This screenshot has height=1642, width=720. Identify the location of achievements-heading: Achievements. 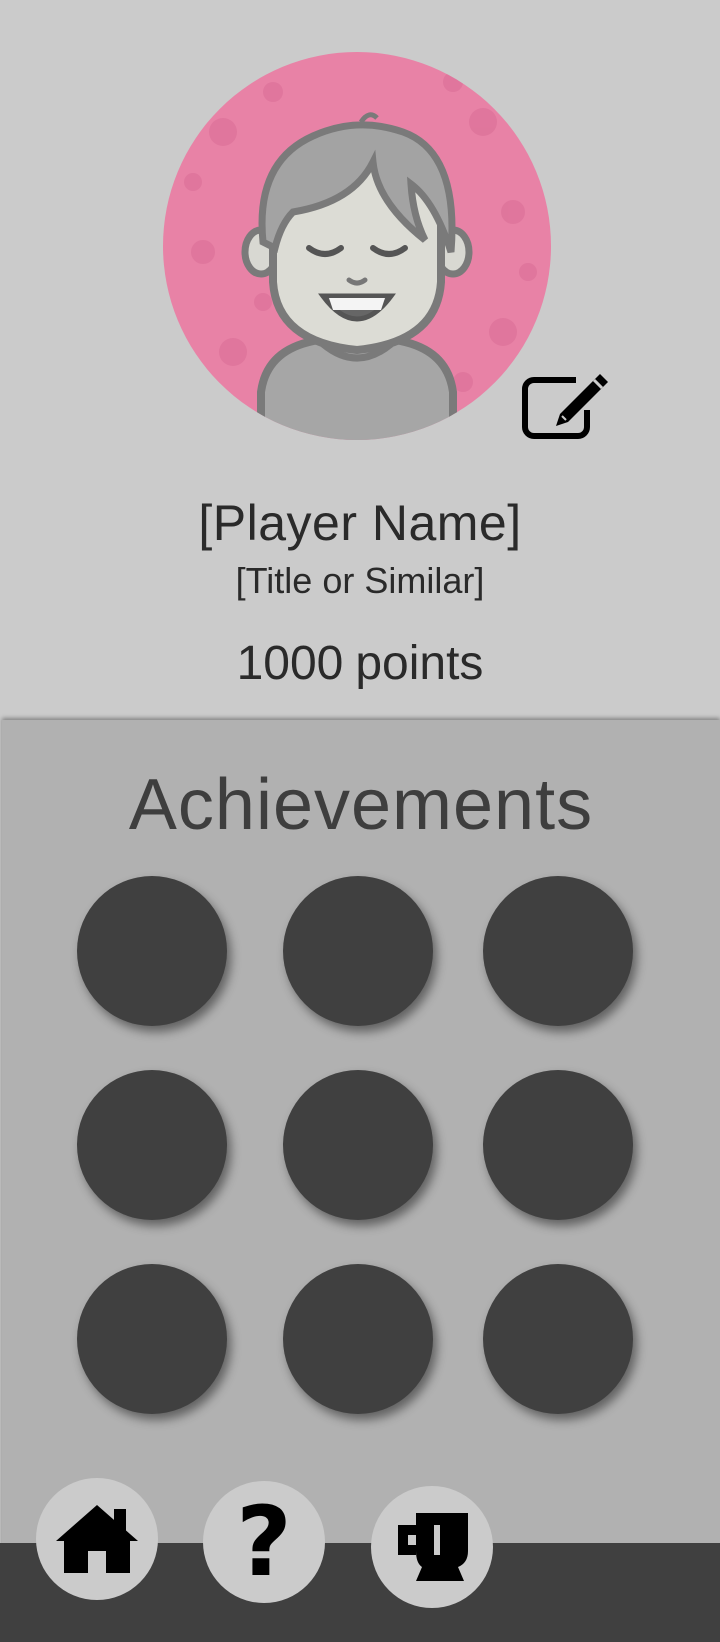
(361, 805).